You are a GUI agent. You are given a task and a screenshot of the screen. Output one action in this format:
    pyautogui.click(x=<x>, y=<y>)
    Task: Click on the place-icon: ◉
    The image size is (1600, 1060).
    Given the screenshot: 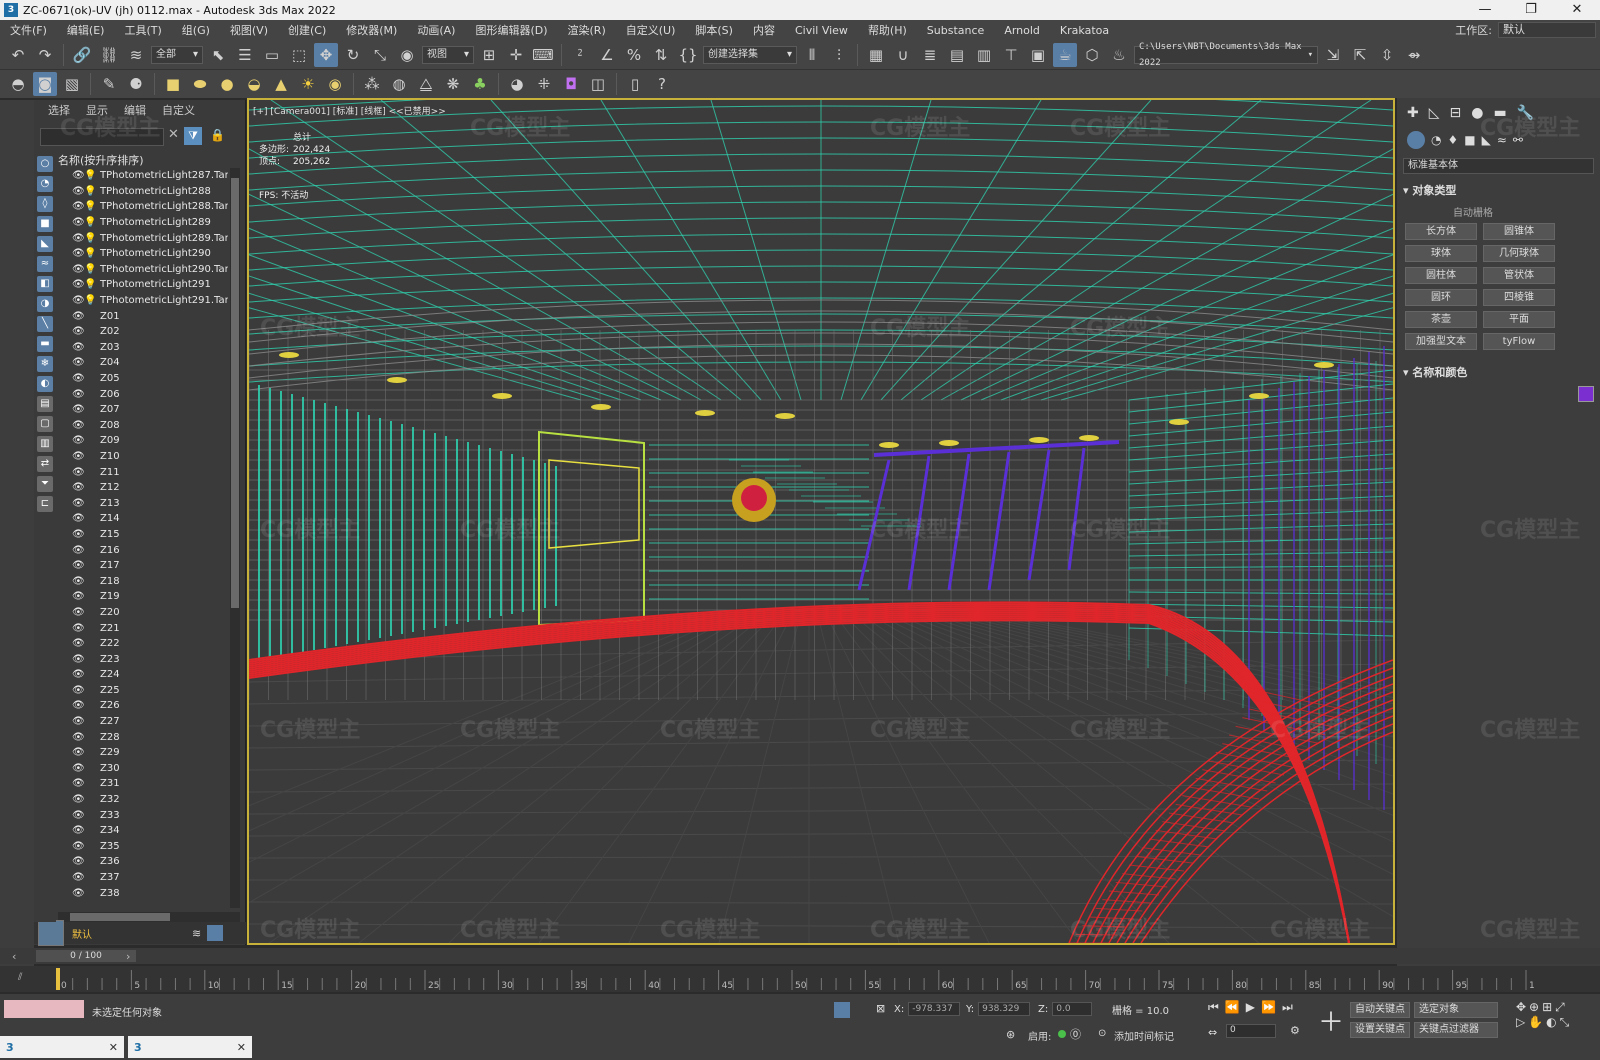 What is the action you would take?
    pyautogui.click(x=407, y=55)
    